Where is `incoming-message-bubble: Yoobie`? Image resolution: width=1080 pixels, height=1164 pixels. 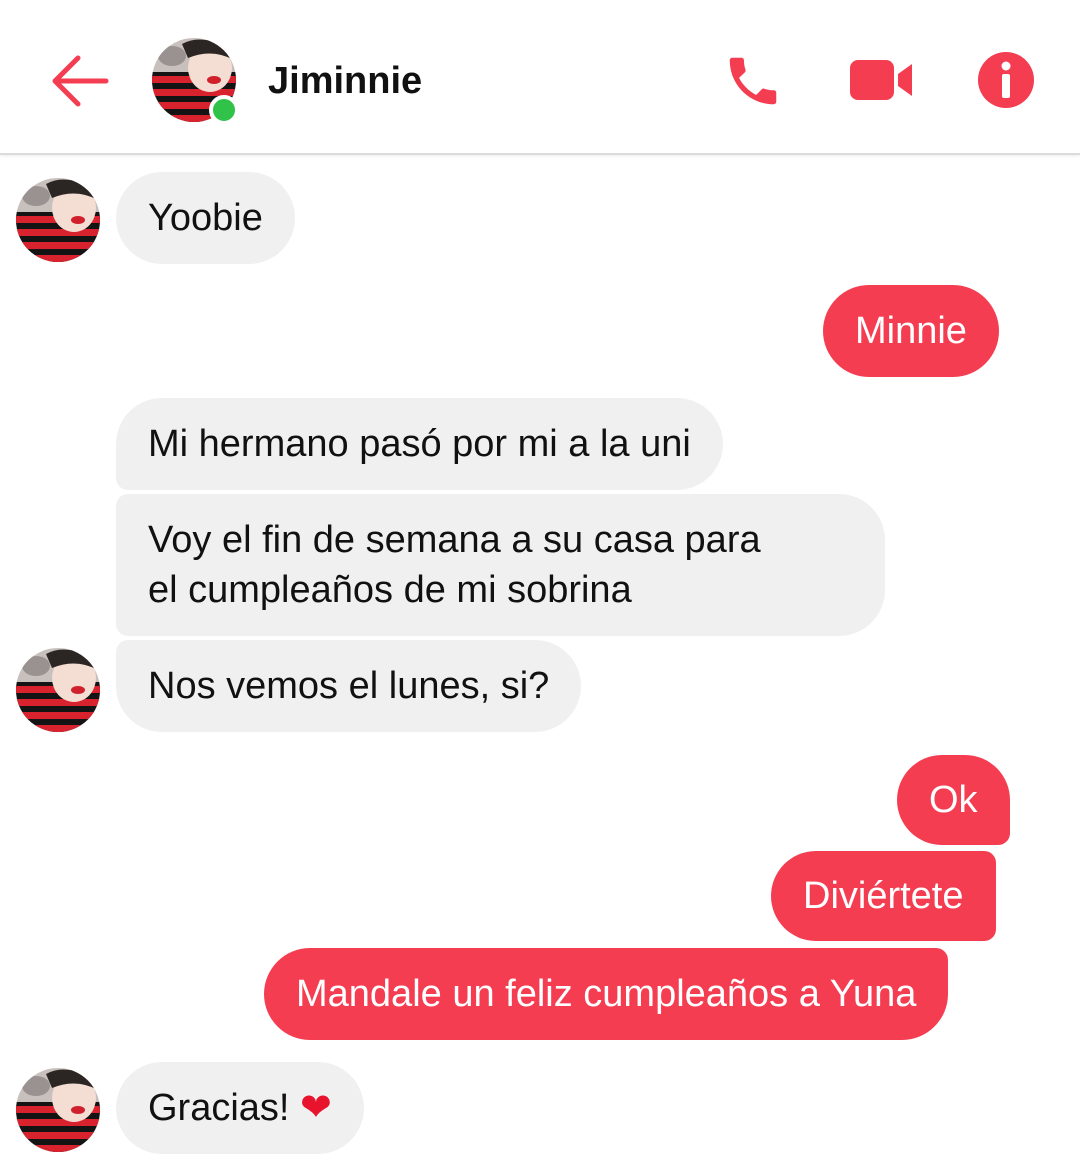 incoming-message-bubble: Yoobie is located at coordinates (205, 218).